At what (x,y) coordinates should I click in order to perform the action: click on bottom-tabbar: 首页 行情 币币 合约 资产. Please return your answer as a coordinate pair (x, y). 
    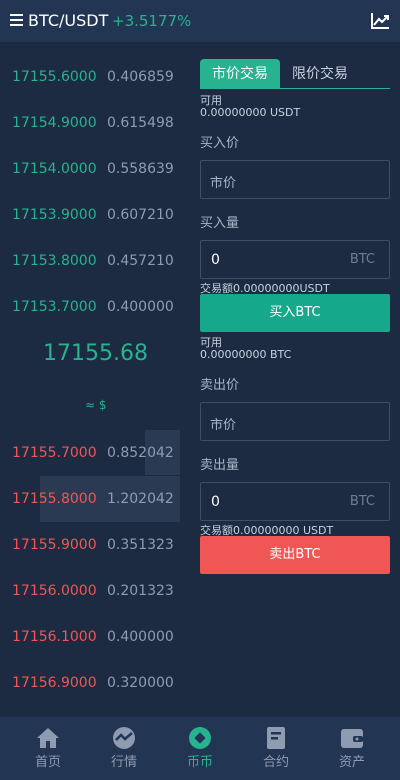
    Looking at the image, I should click on (200, 748).